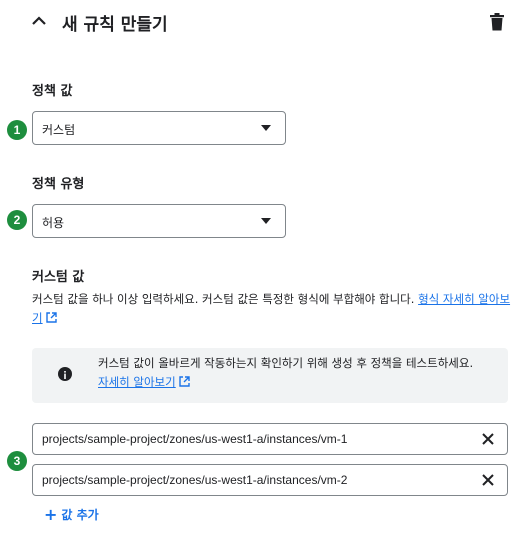 The width and height of the screenshot is (522, 536). Describe the element at coordinates (80, 515) in the screenshot. I see `add-value-label: 값 추가` at that location.